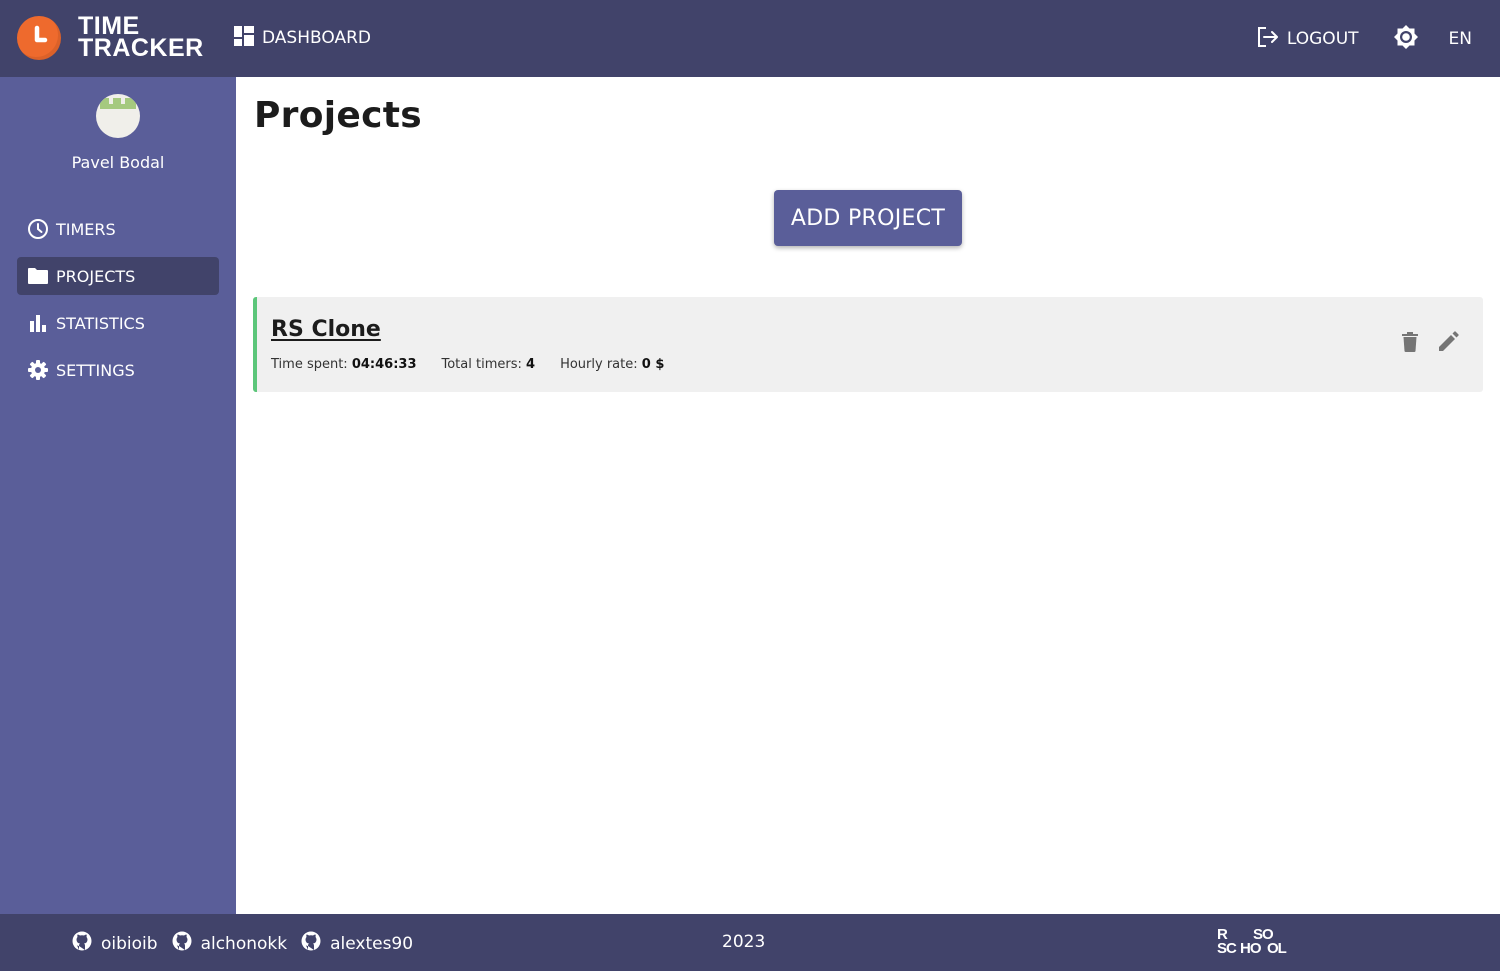  Describe the element at coordinates (1322, 39) in the screenshot. I see `logout-label: LOGOUT` at that location.